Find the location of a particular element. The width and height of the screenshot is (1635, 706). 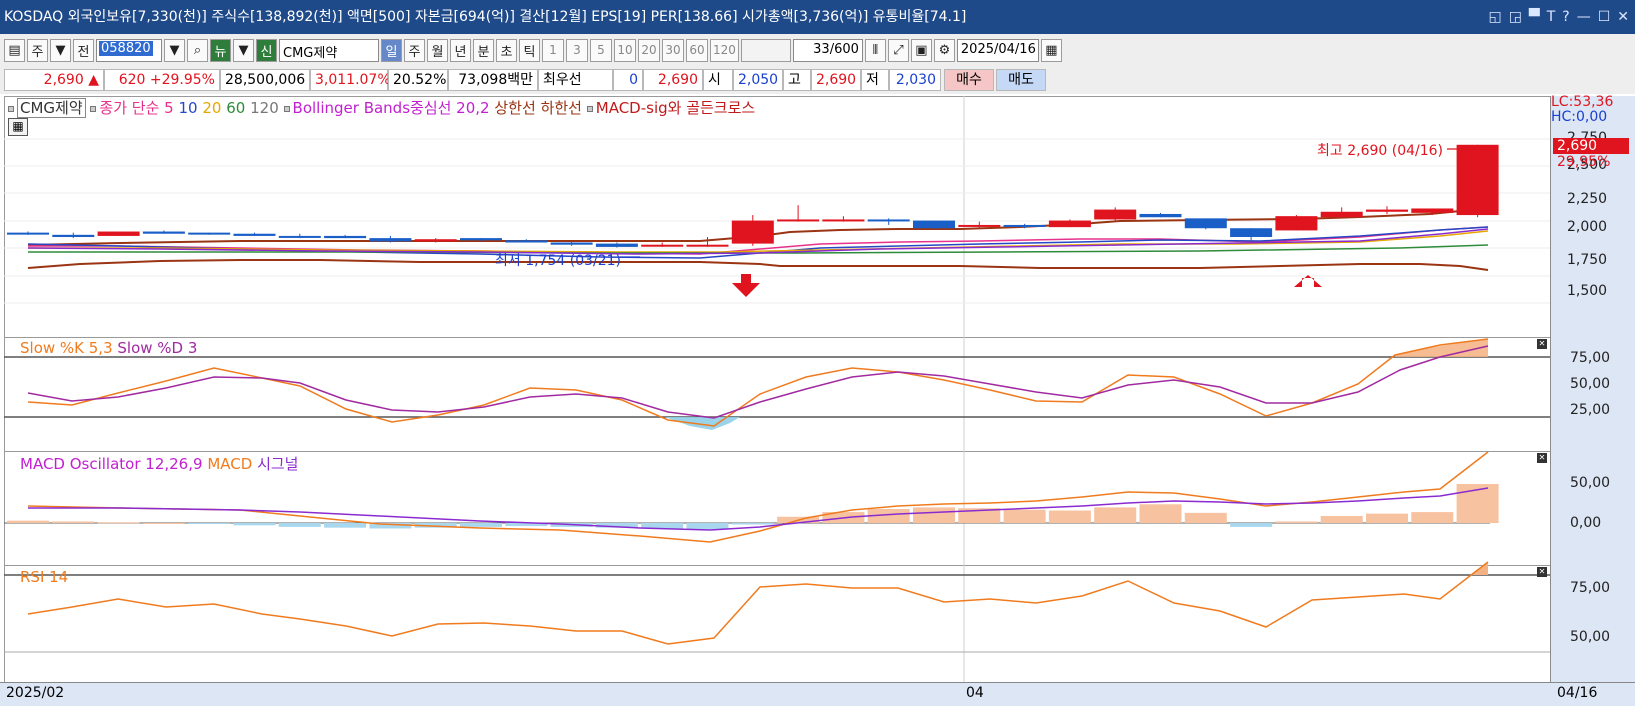

legend-lower: 하한선 is located at coordinates (561, 108).